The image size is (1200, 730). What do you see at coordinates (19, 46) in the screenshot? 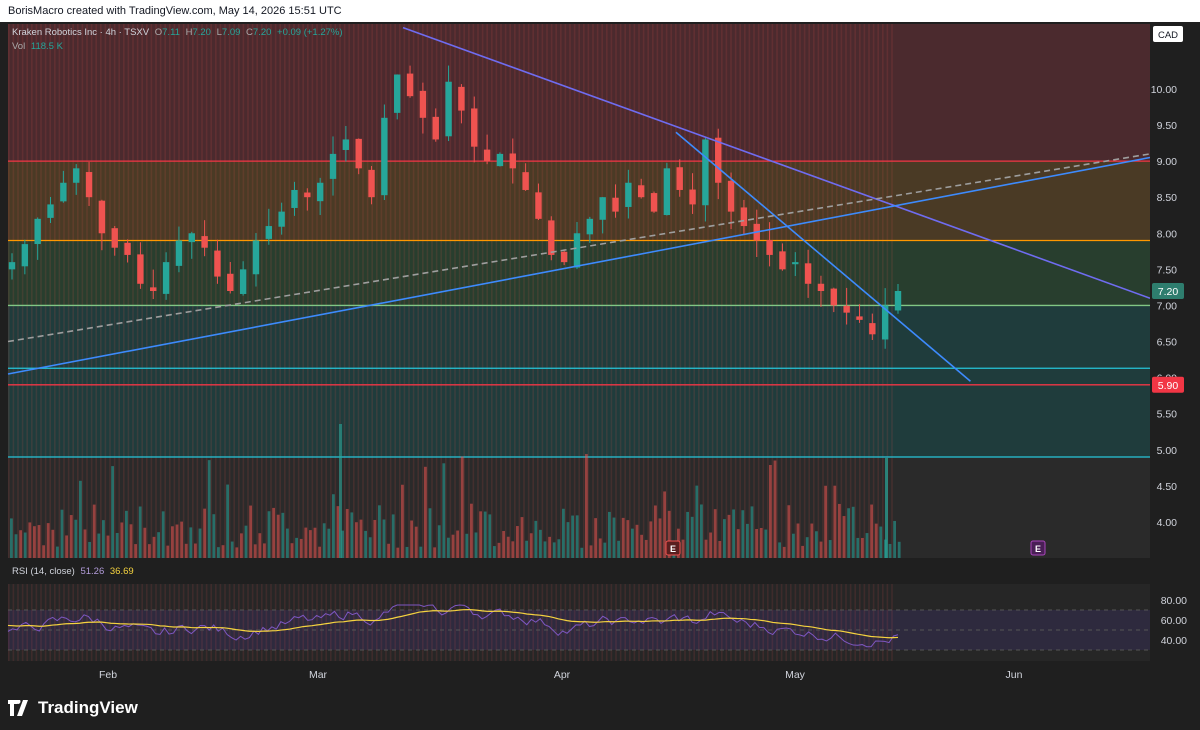
I see `volume-label: Vol` at bounding box center [19, 46].